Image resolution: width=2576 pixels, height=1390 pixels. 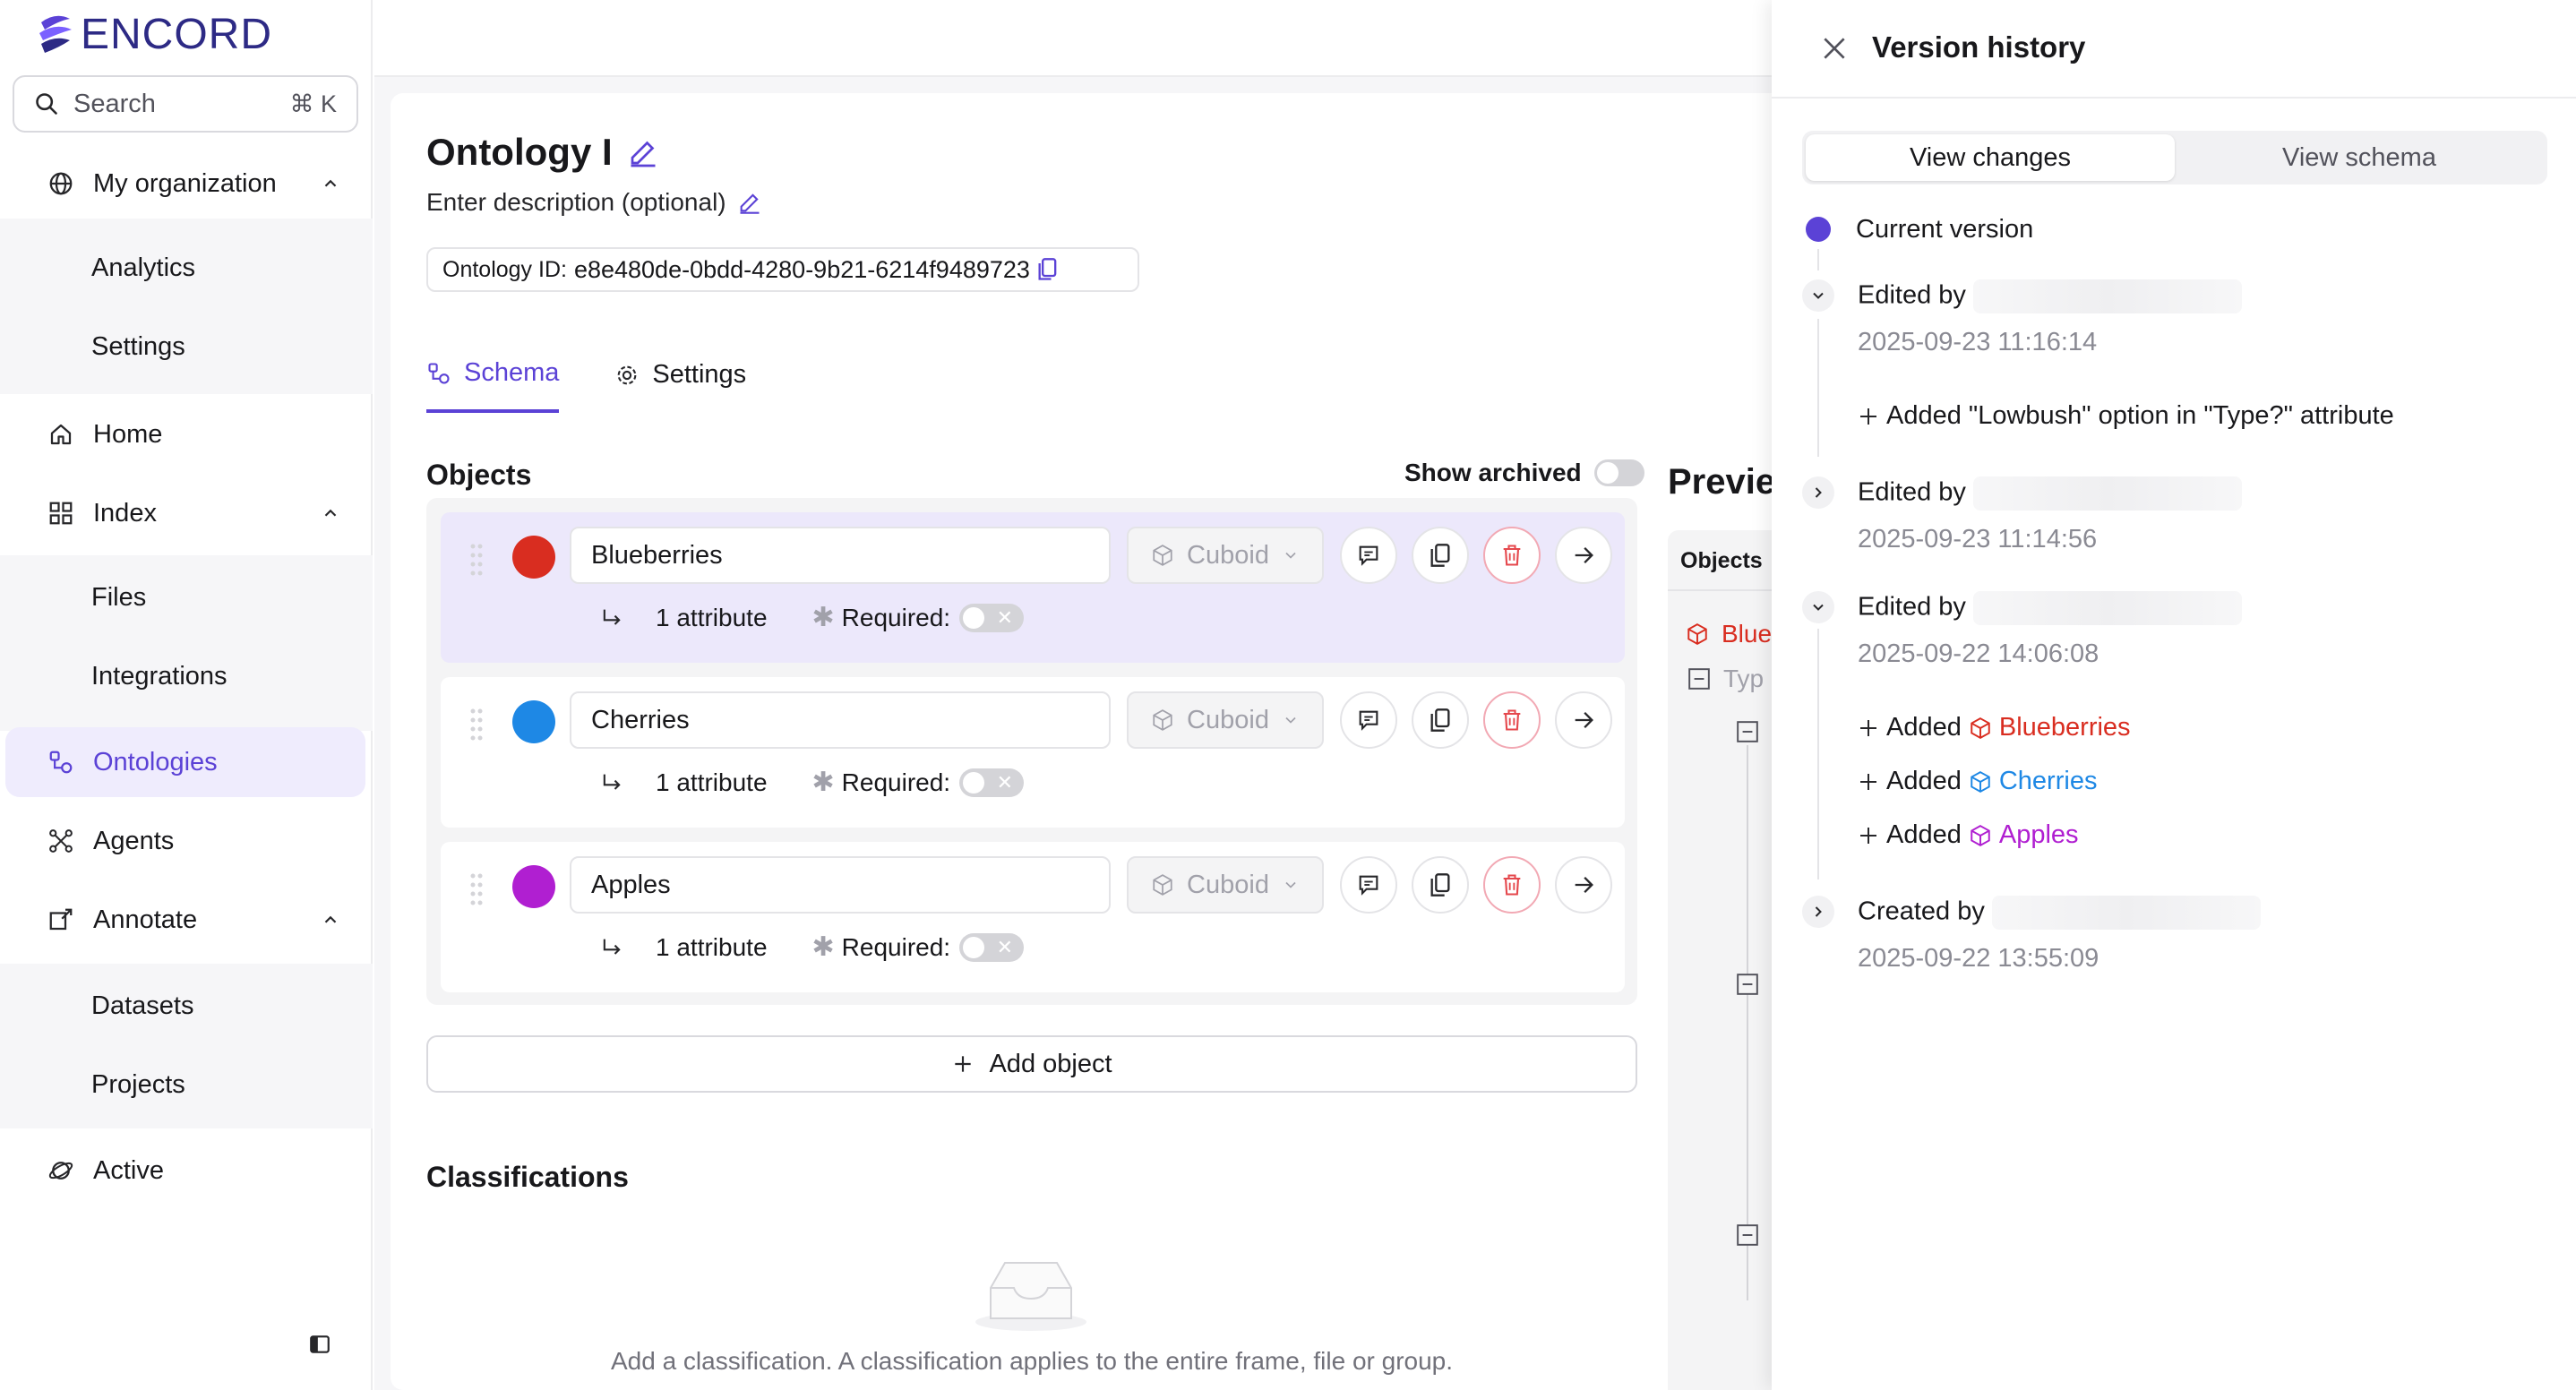 I want to click on preview-attribute-name: Typ, so click(x=1744, y=678).